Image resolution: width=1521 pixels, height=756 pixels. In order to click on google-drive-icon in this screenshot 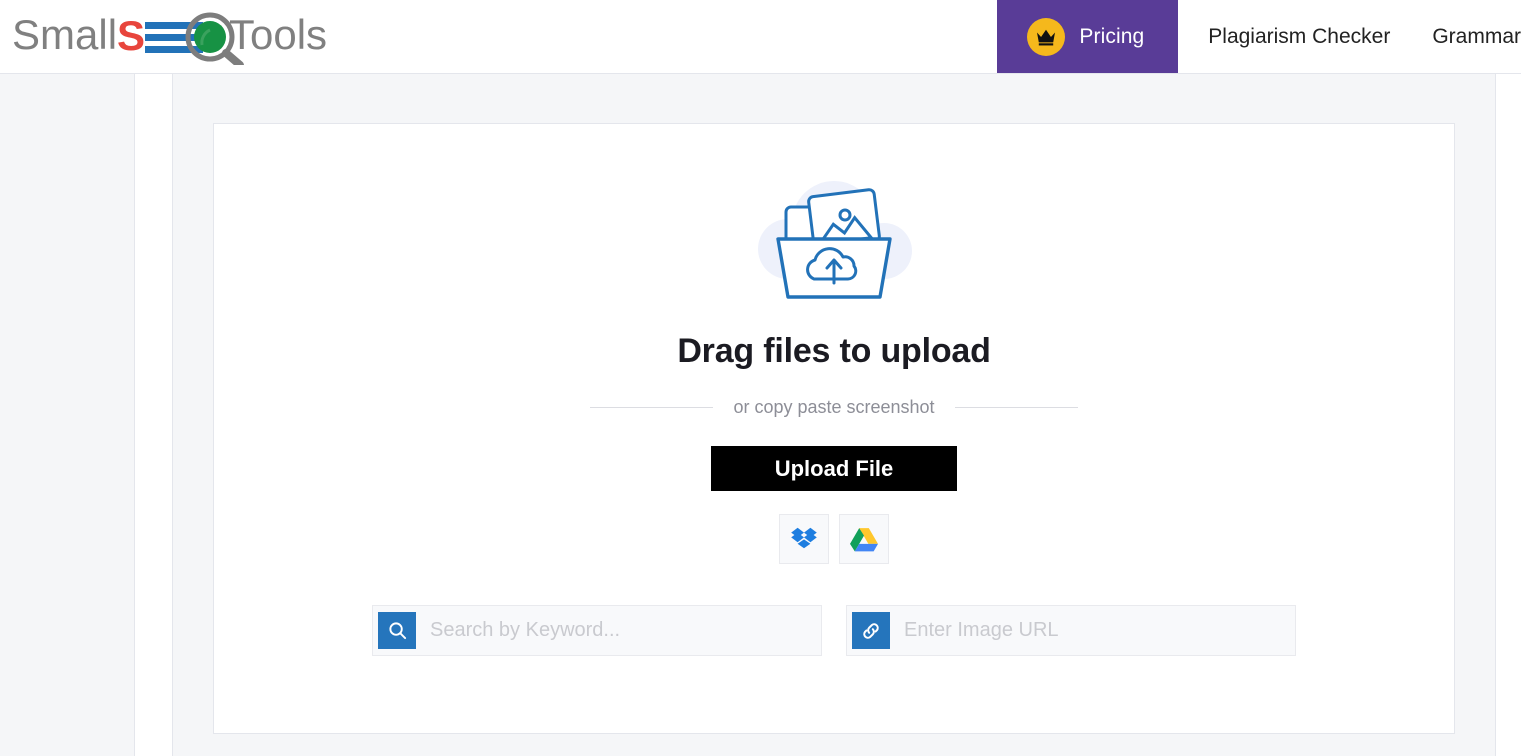, I will do `click(864, 539)`.